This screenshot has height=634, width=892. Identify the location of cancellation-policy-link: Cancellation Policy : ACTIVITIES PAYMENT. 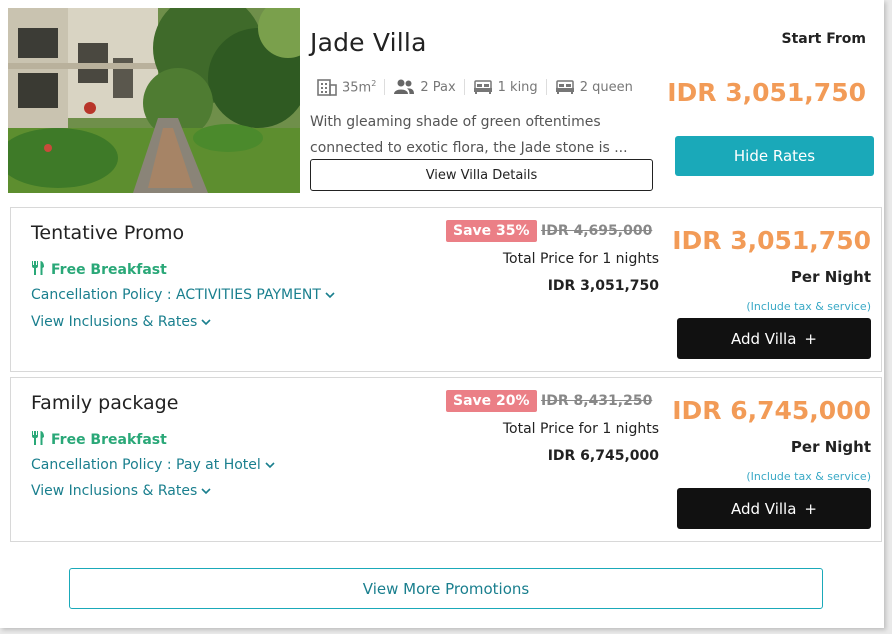
(183, 295).